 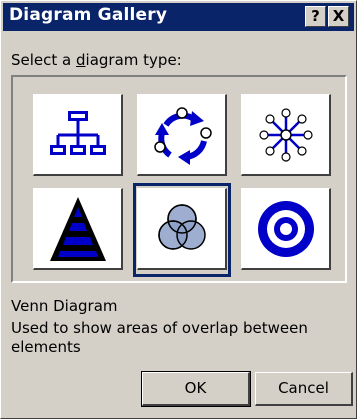 I want to click on title-bar: Diagram Gallery ? X, so click(x=178, y=17).